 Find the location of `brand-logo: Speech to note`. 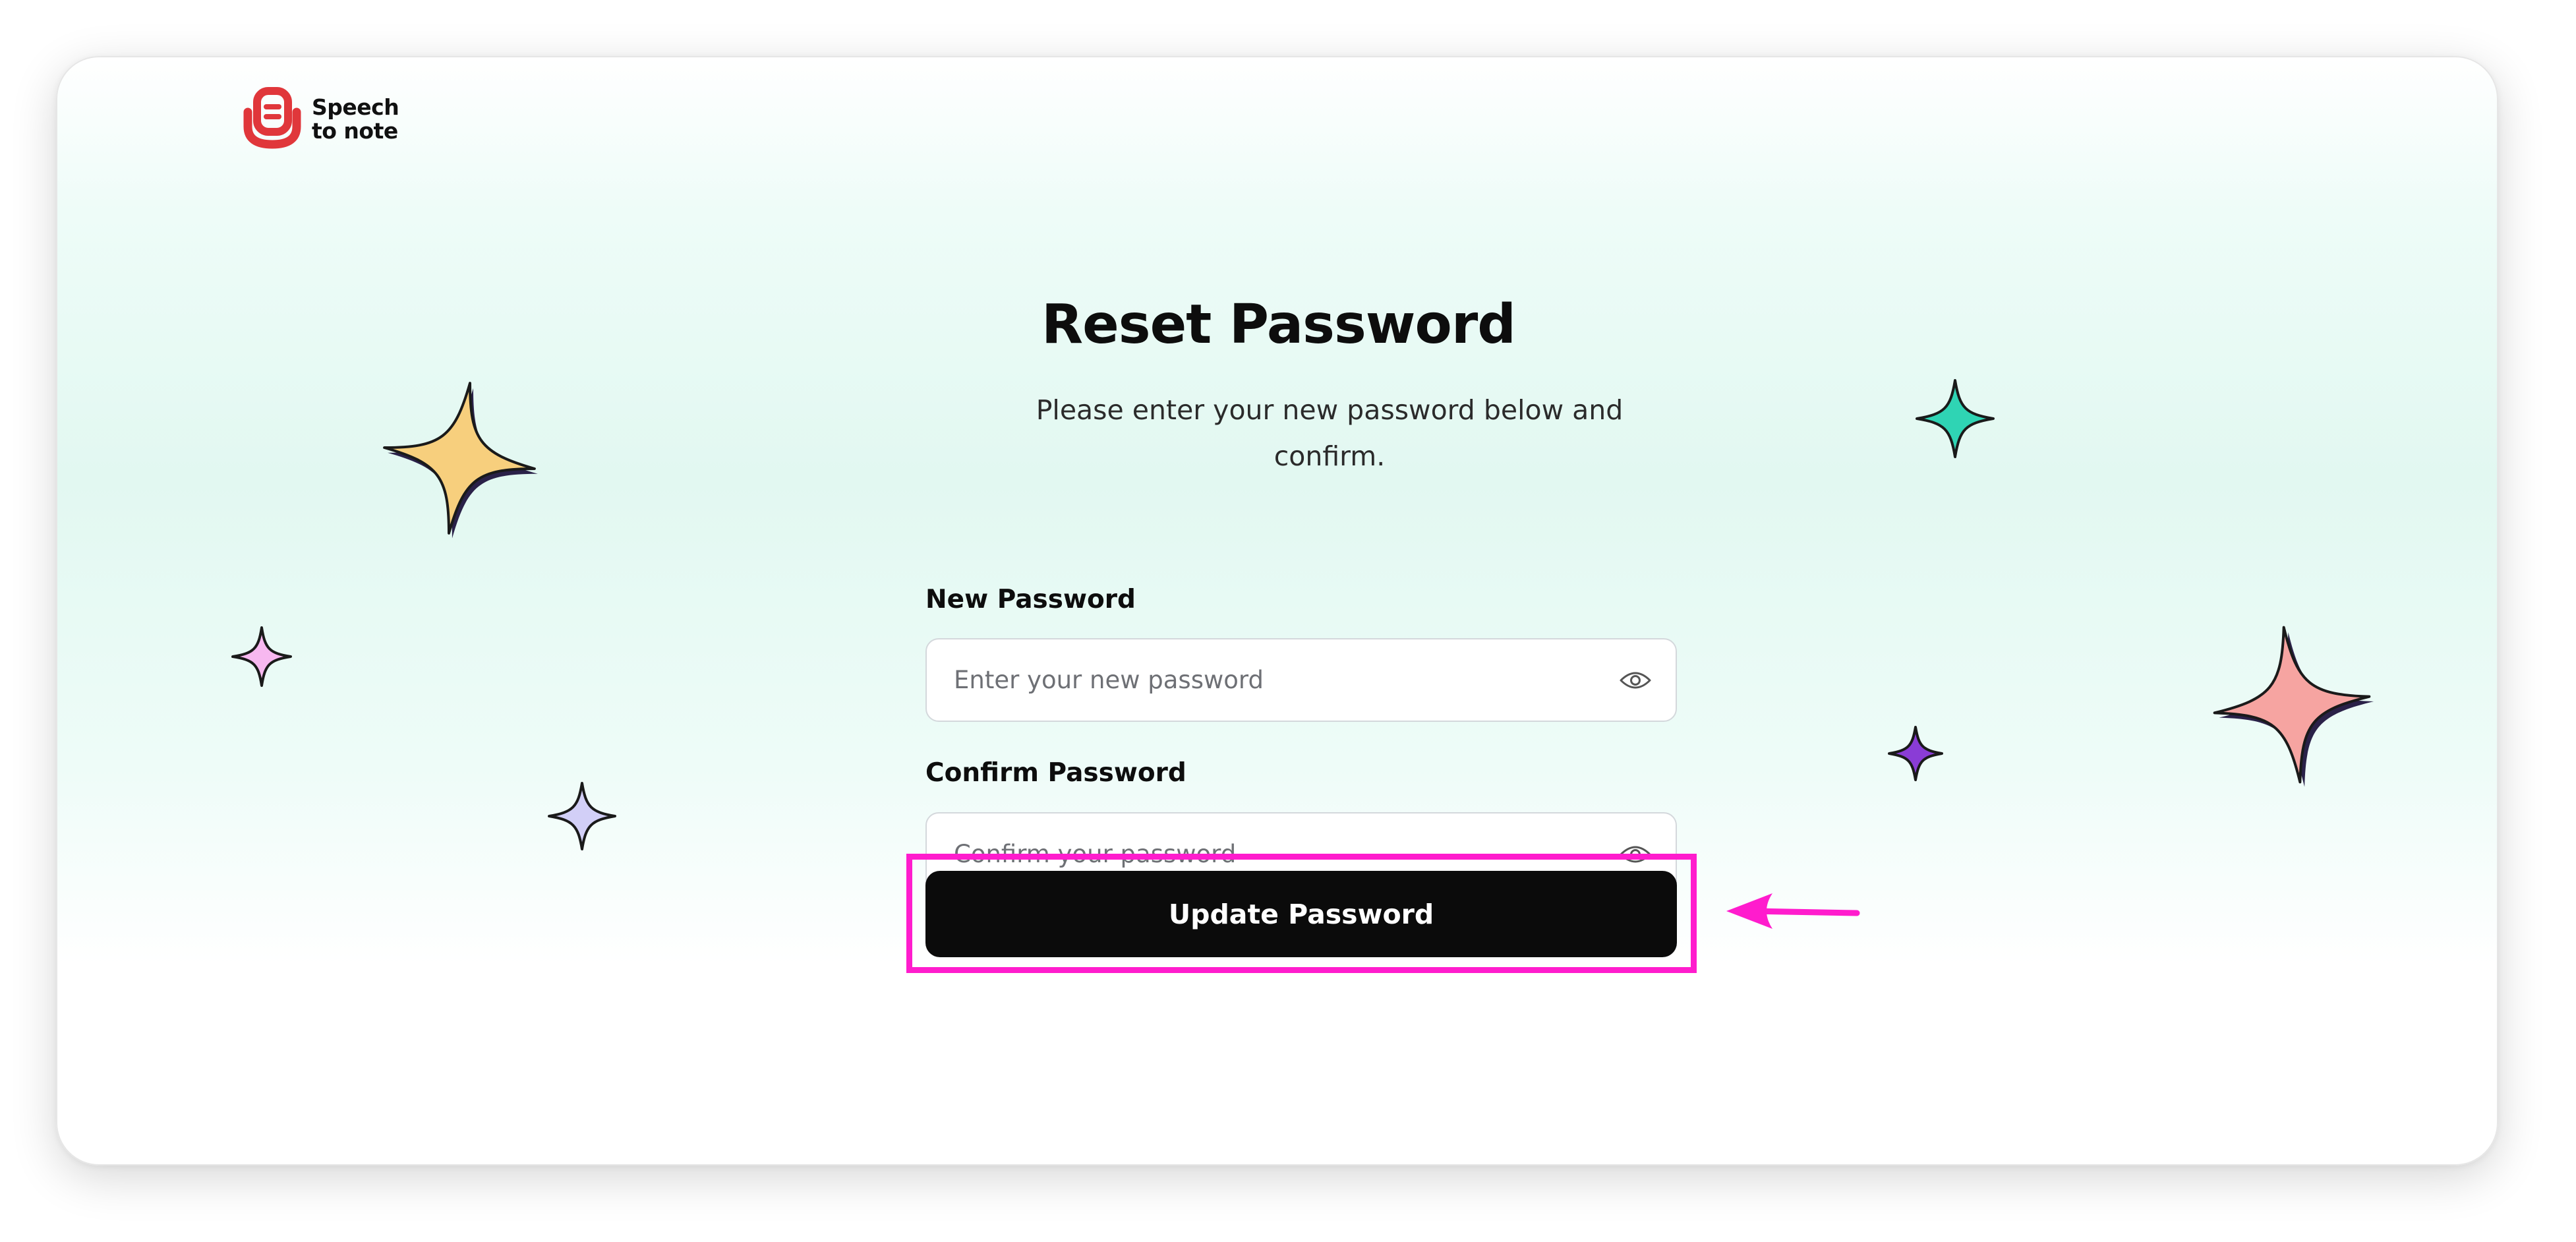

brand-logo: Speech to note is located at coordinates (320, 119).